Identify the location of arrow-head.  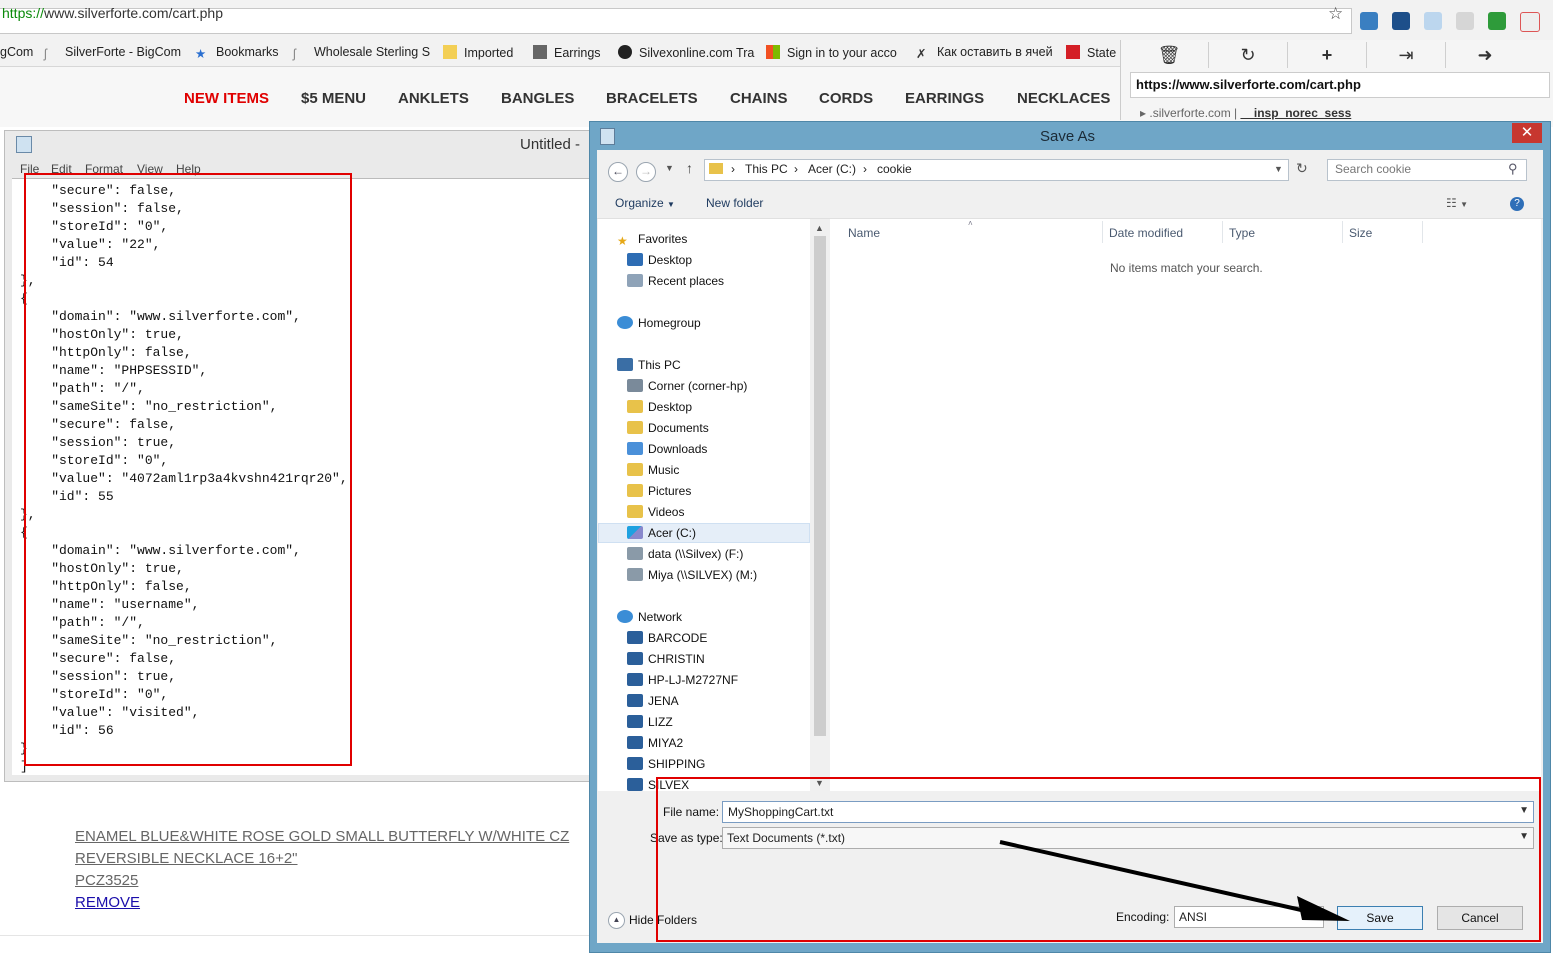
(1323, 908).